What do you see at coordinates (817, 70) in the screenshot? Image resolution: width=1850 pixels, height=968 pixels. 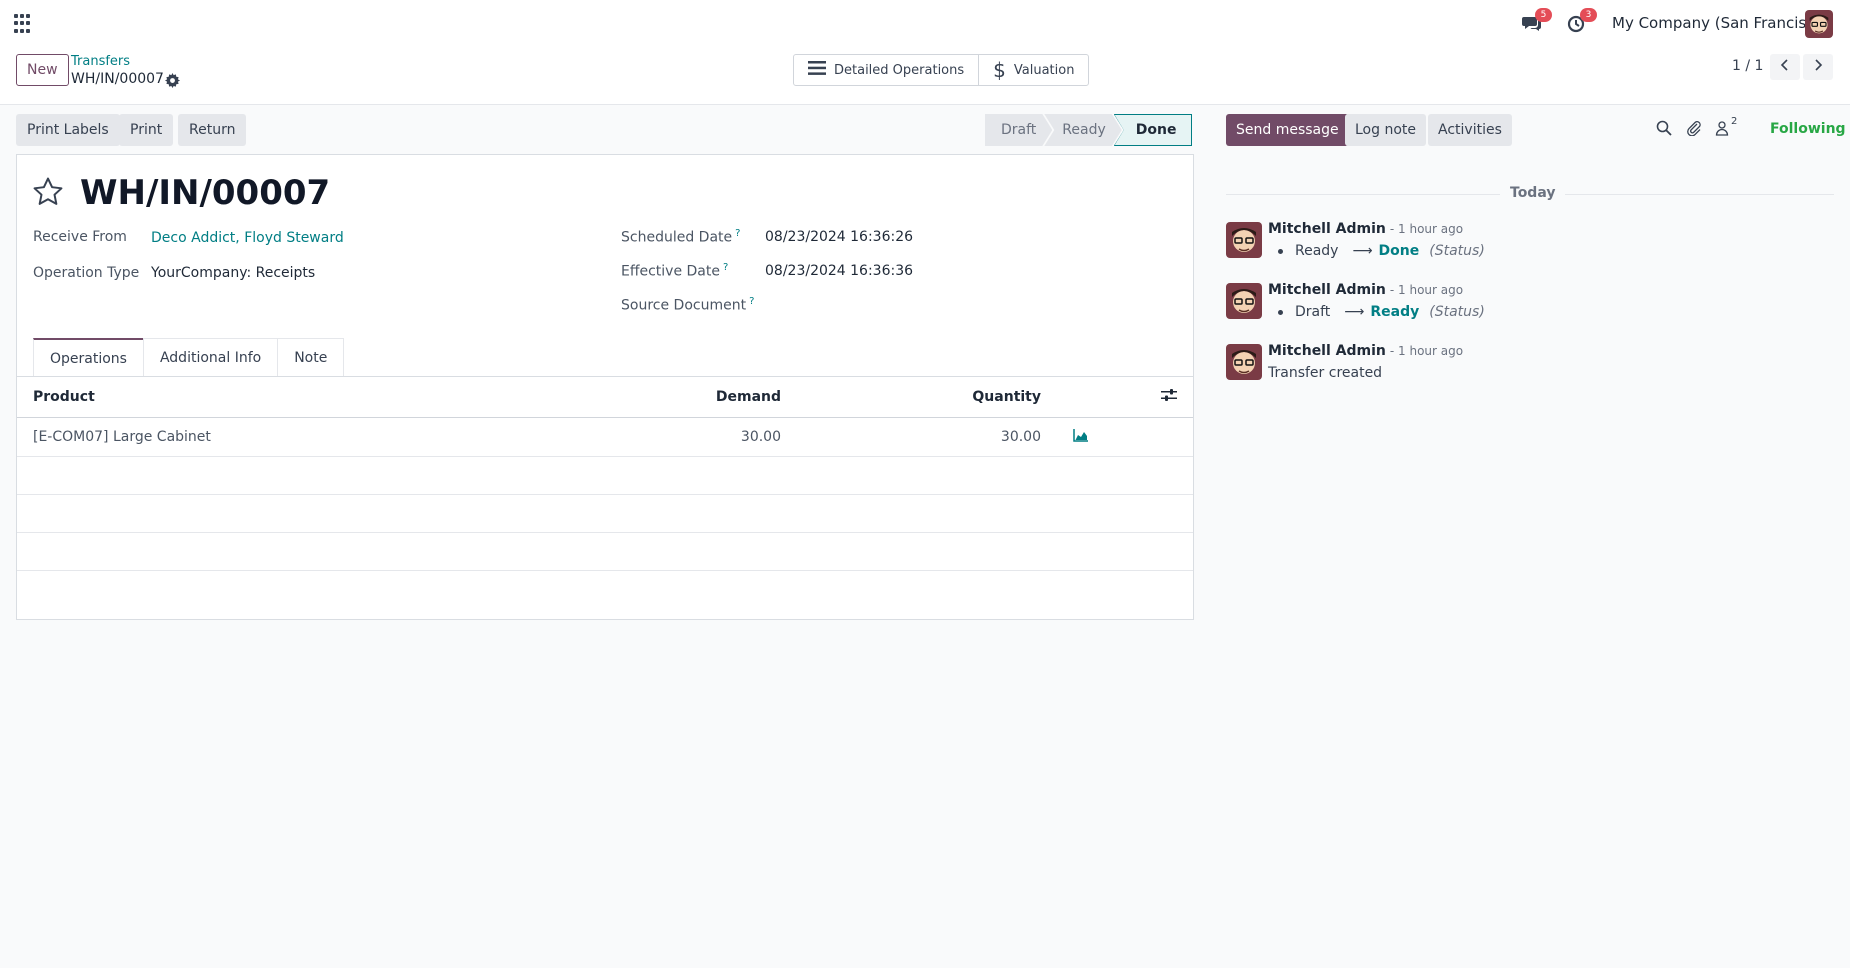 I see `list-bars-icon` at bounding box center [817, 70].